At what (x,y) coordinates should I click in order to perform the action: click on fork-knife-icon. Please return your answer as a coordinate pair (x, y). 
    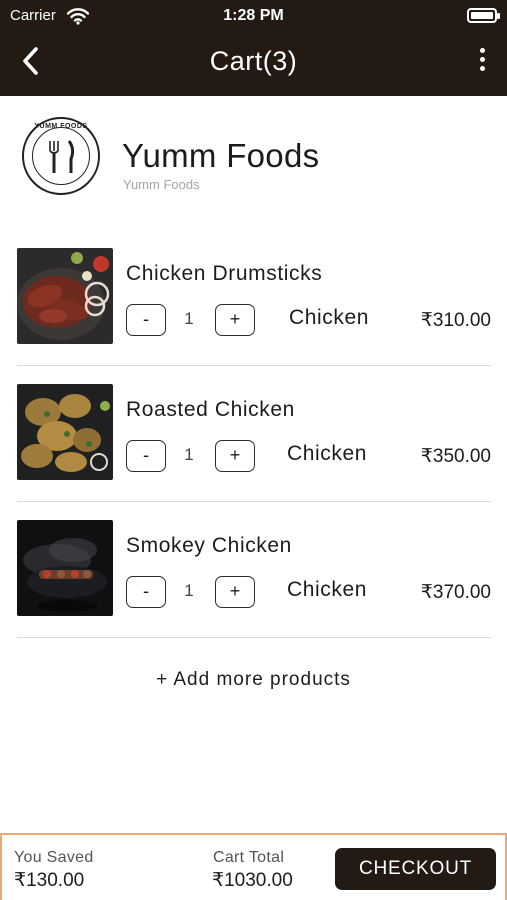
    Looking at the image, I should click on (62, 156).